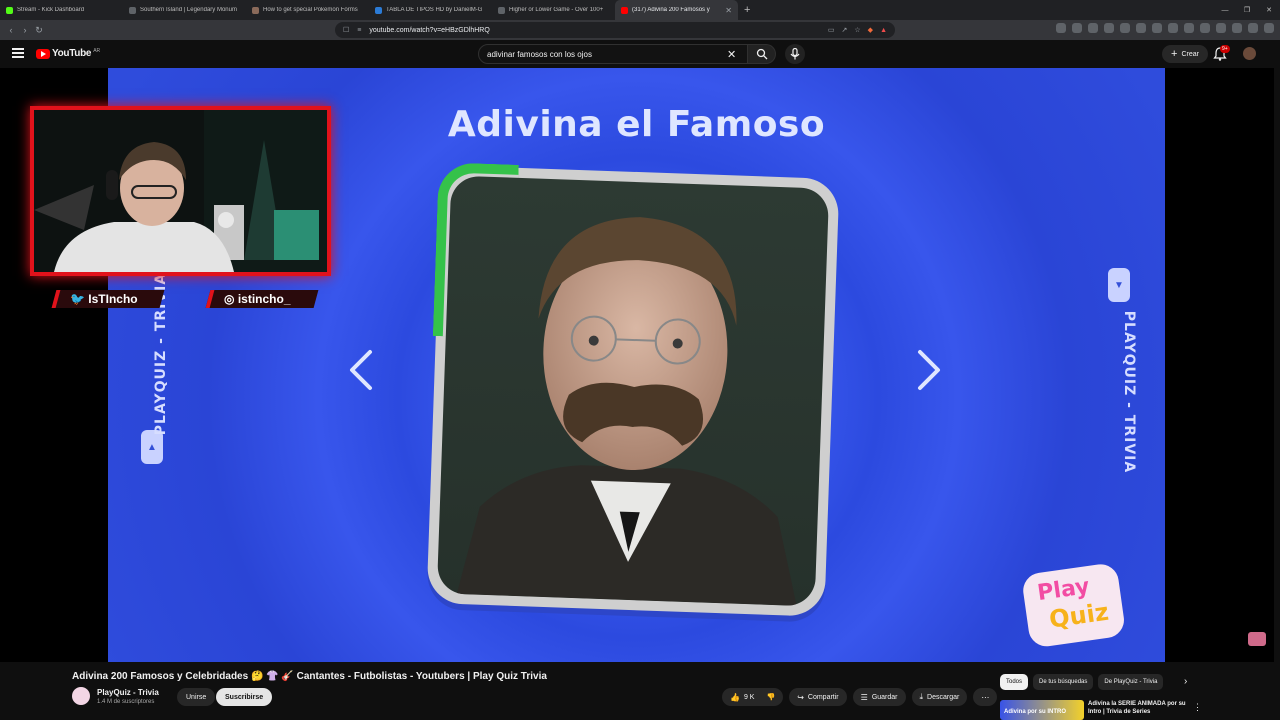  I want to click on maximize-button: ❐, so click(1247, 10).